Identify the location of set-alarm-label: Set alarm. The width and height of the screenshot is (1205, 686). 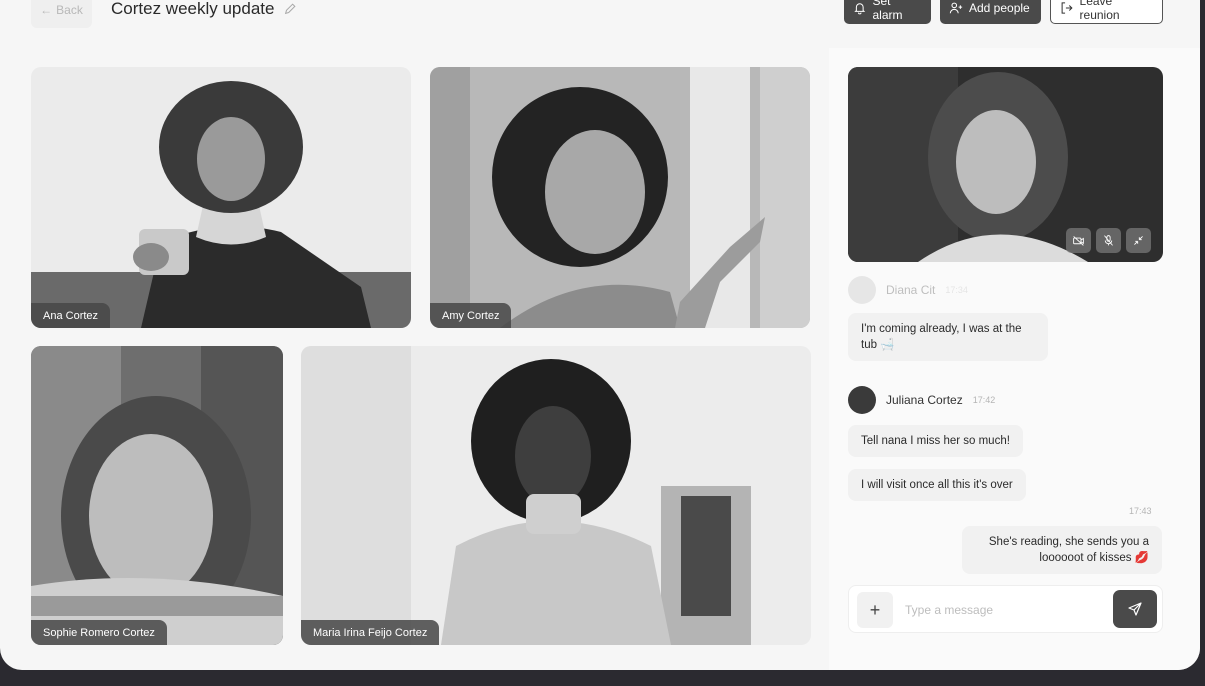
(887, 11).